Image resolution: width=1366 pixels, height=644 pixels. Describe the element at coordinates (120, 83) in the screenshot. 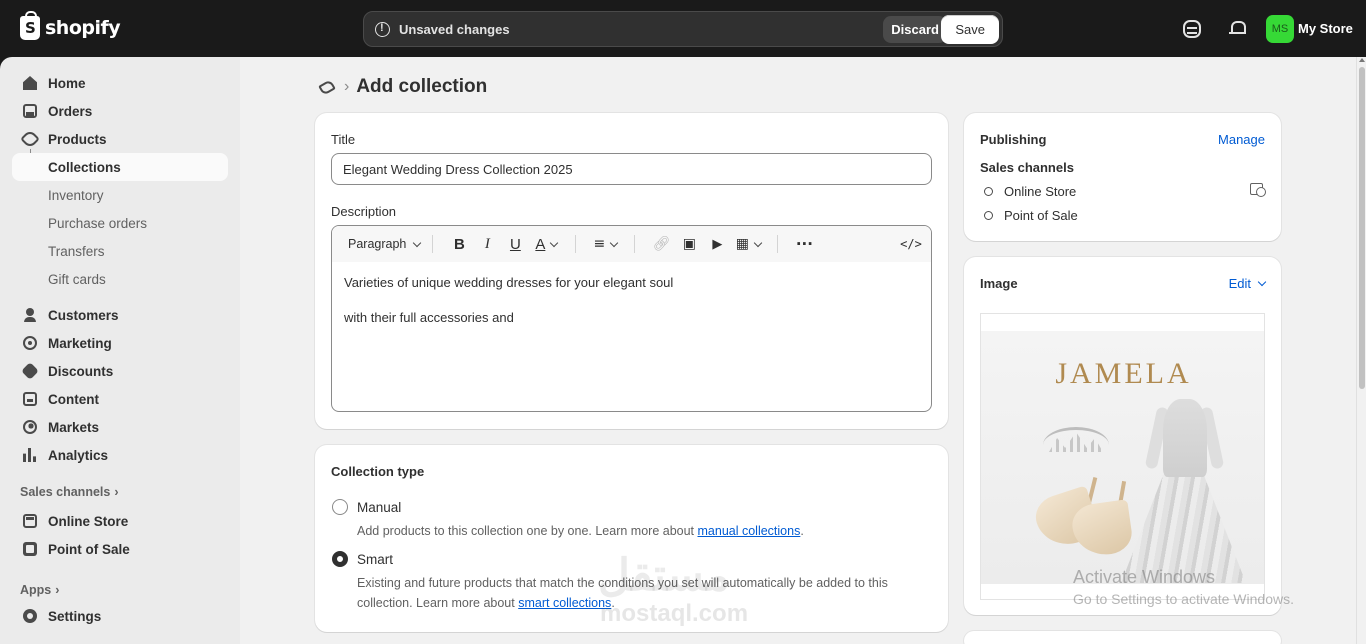

I see `nav-home: Home` at that location.